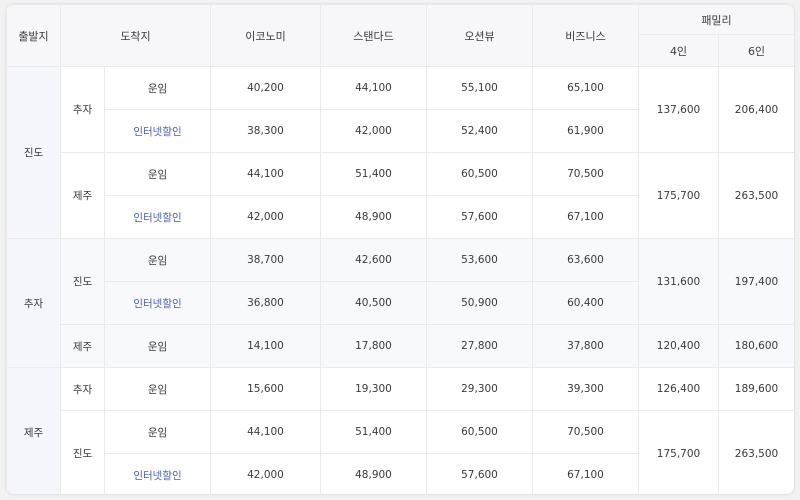  What do you see at coordinates (678, 281) in the screenshot?
I see `family-4-price: 131,600` at bounding box center [678, 281].